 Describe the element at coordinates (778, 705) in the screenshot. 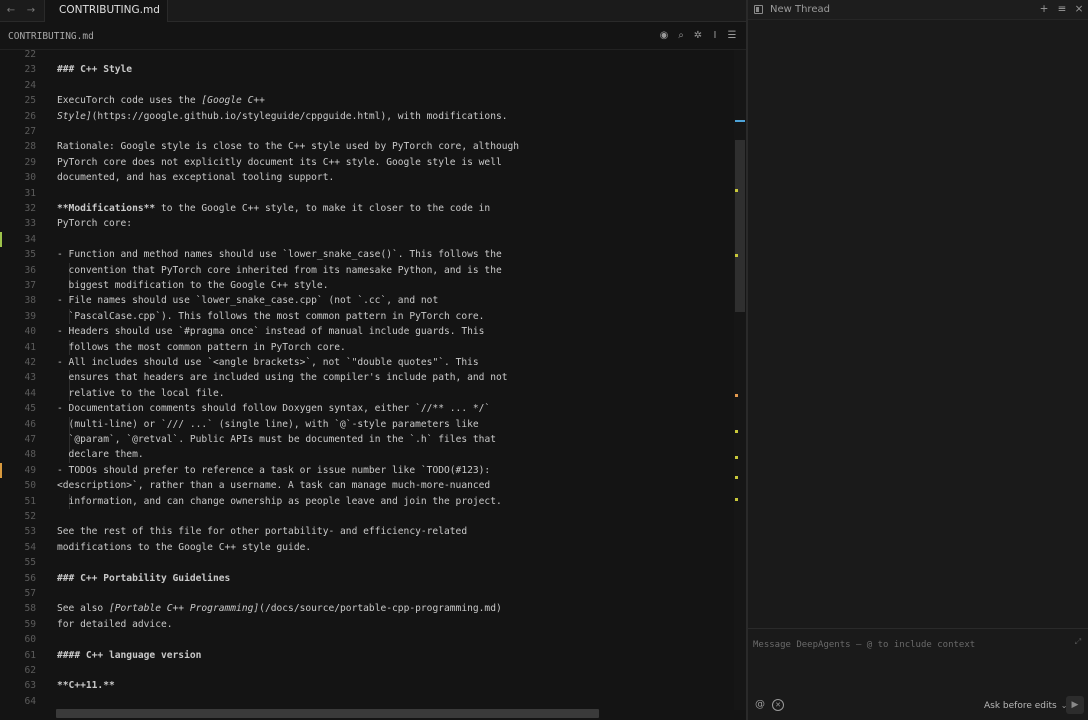

I see `clear-context-icon: ✕` at that location.